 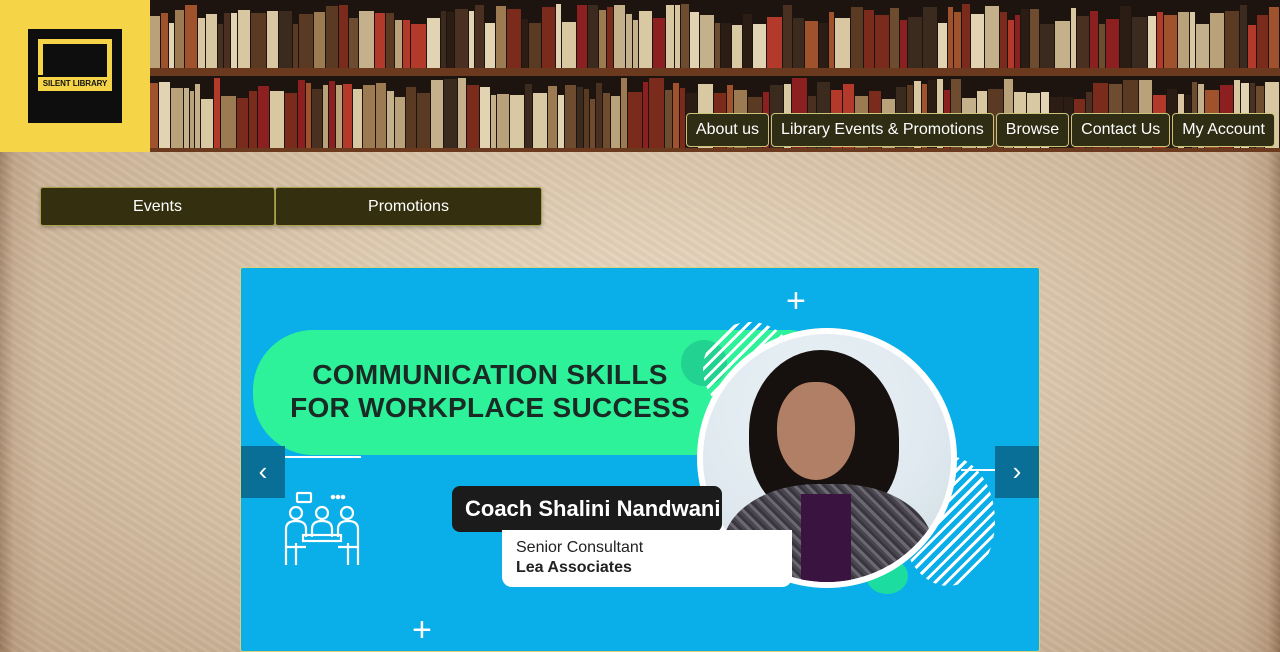 I want to click on speaker-details: Senior Consultant Lea Associates, so click(x=647, y=558).